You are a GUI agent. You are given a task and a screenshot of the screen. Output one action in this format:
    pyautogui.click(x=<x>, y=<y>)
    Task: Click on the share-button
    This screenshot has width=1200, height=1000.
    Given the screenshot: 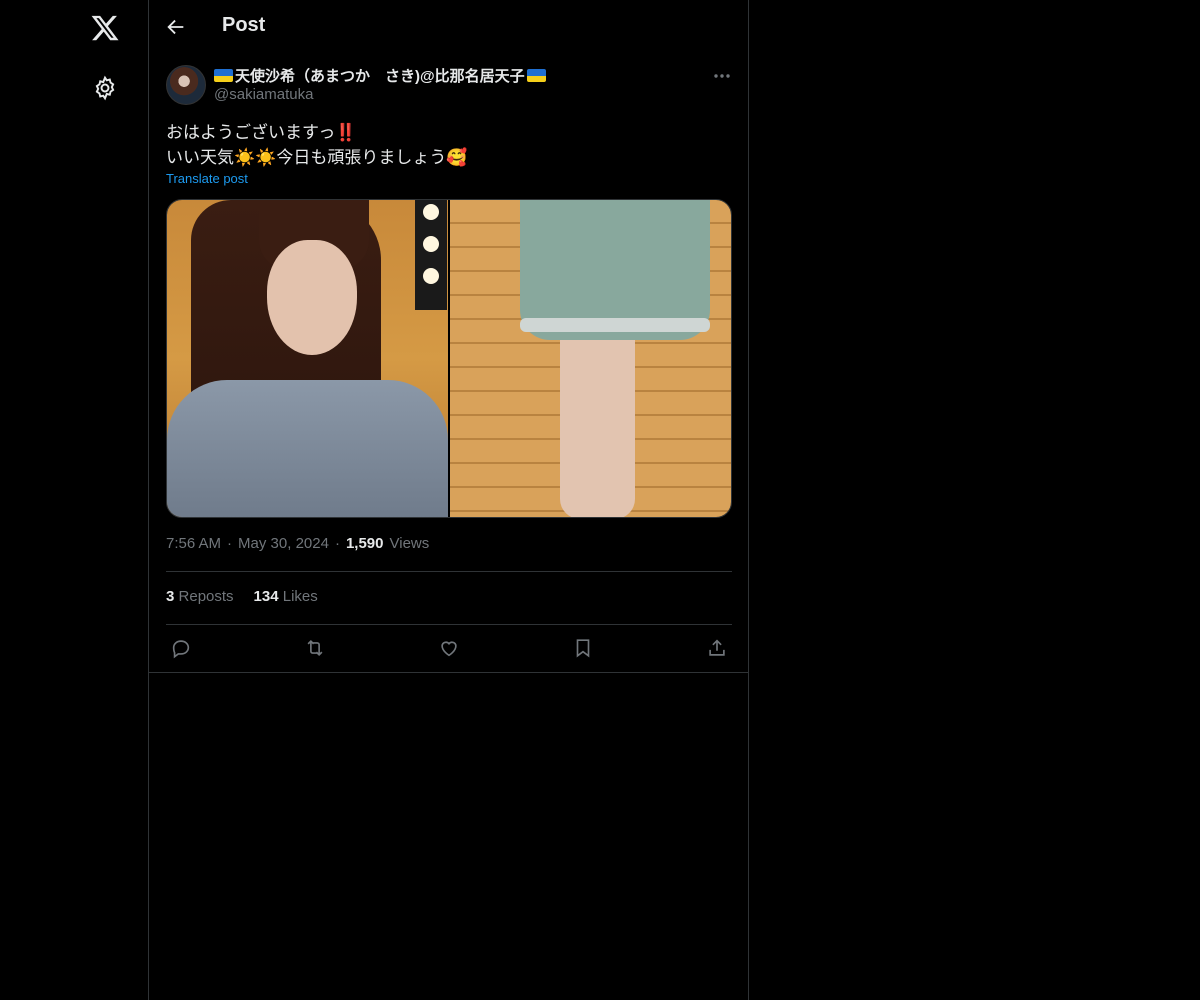 What is the action you would take?
    pyautogui.click(x=717, y=648)
    